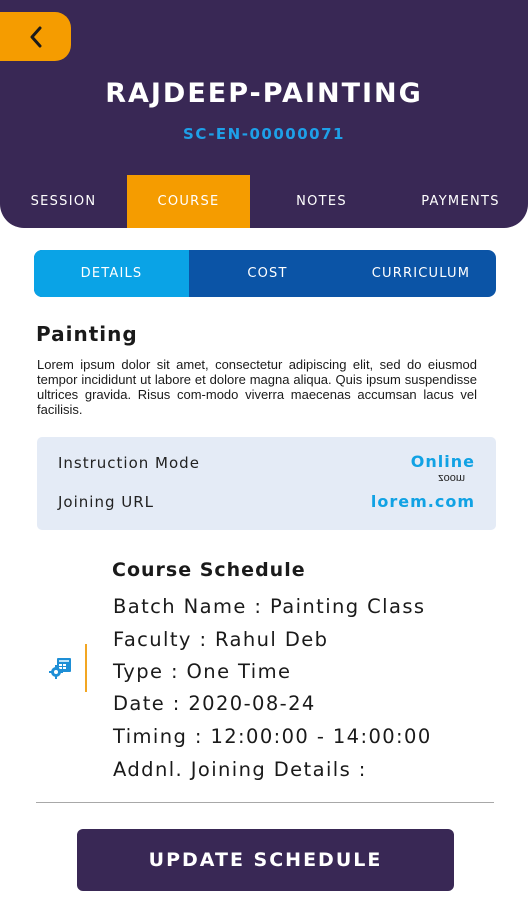 This screenshot has height=923, width=528. What do you see at coordinates (264, 134) in the screenshot?
I see `course-code: SC-EN-00000071` at bounding box center [264, 134].